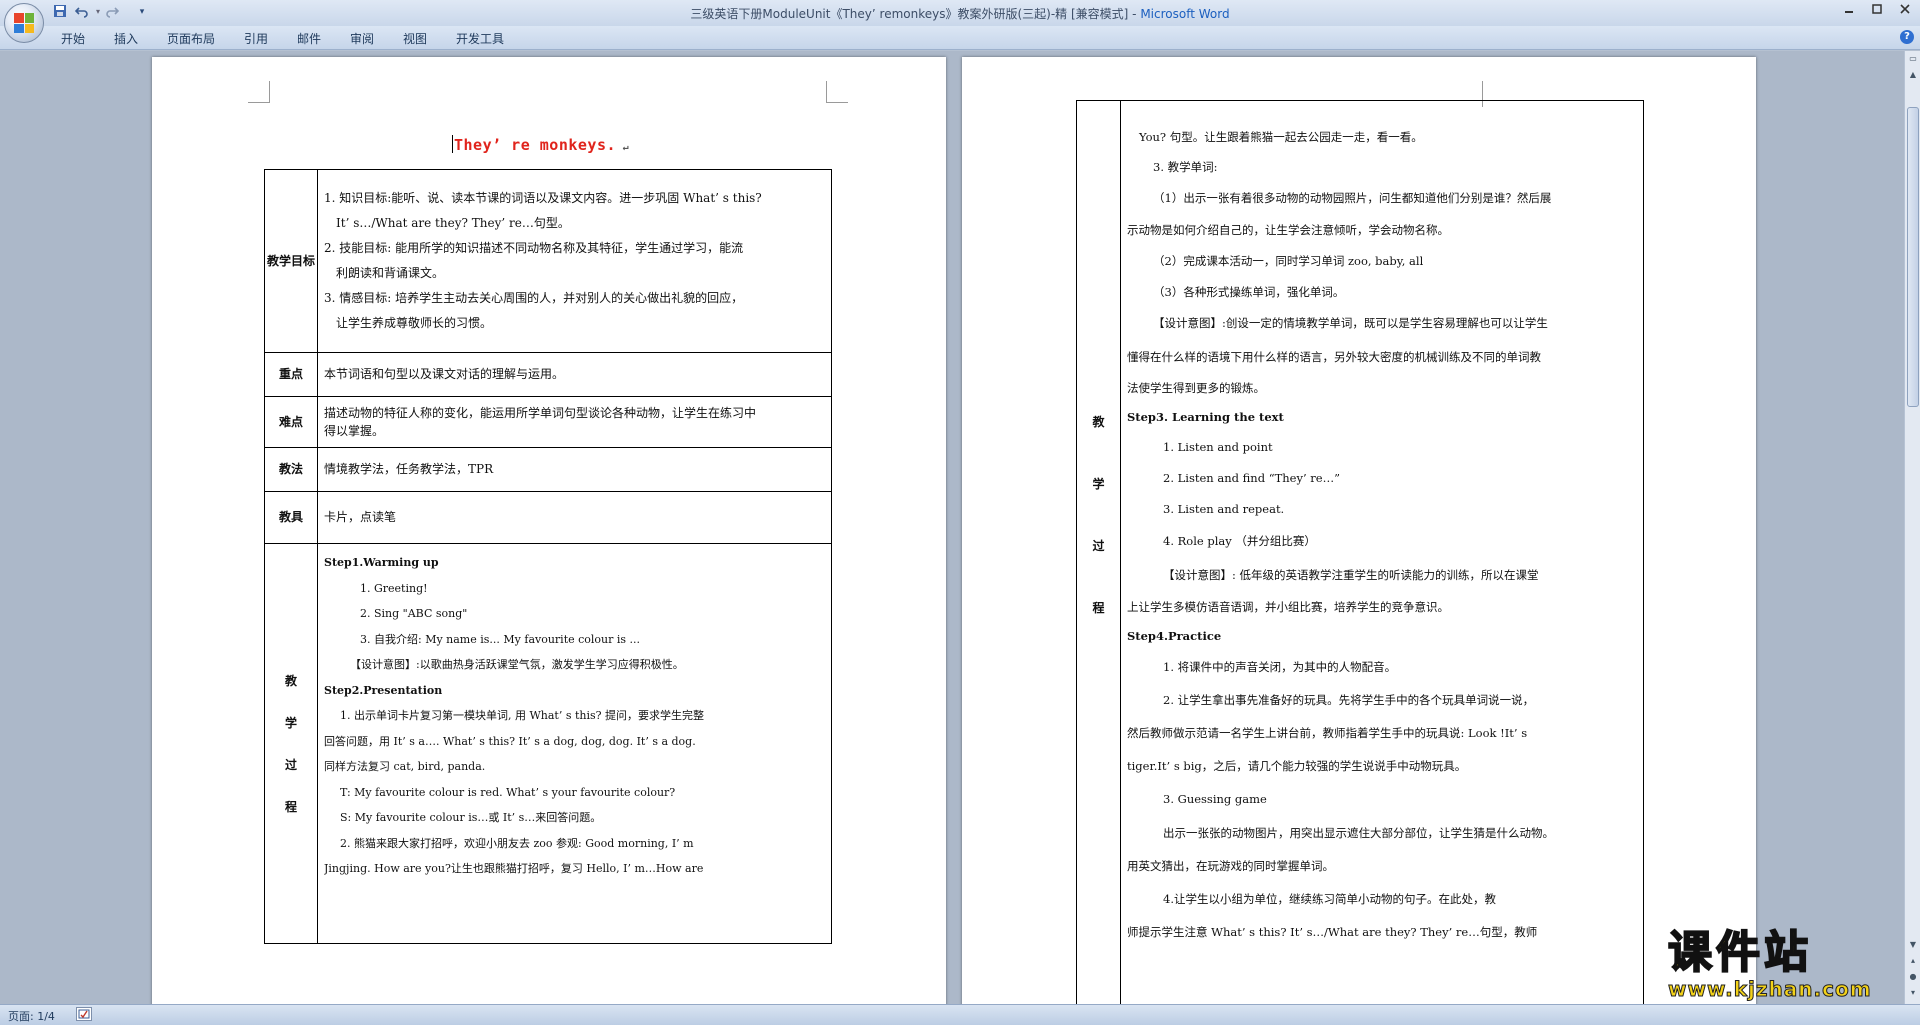 This screenshot has width=1920, height=1025. I want to click on table-row: 重点 本节词语和句型以及课文对话的理解与运用。, so click(548, 374).